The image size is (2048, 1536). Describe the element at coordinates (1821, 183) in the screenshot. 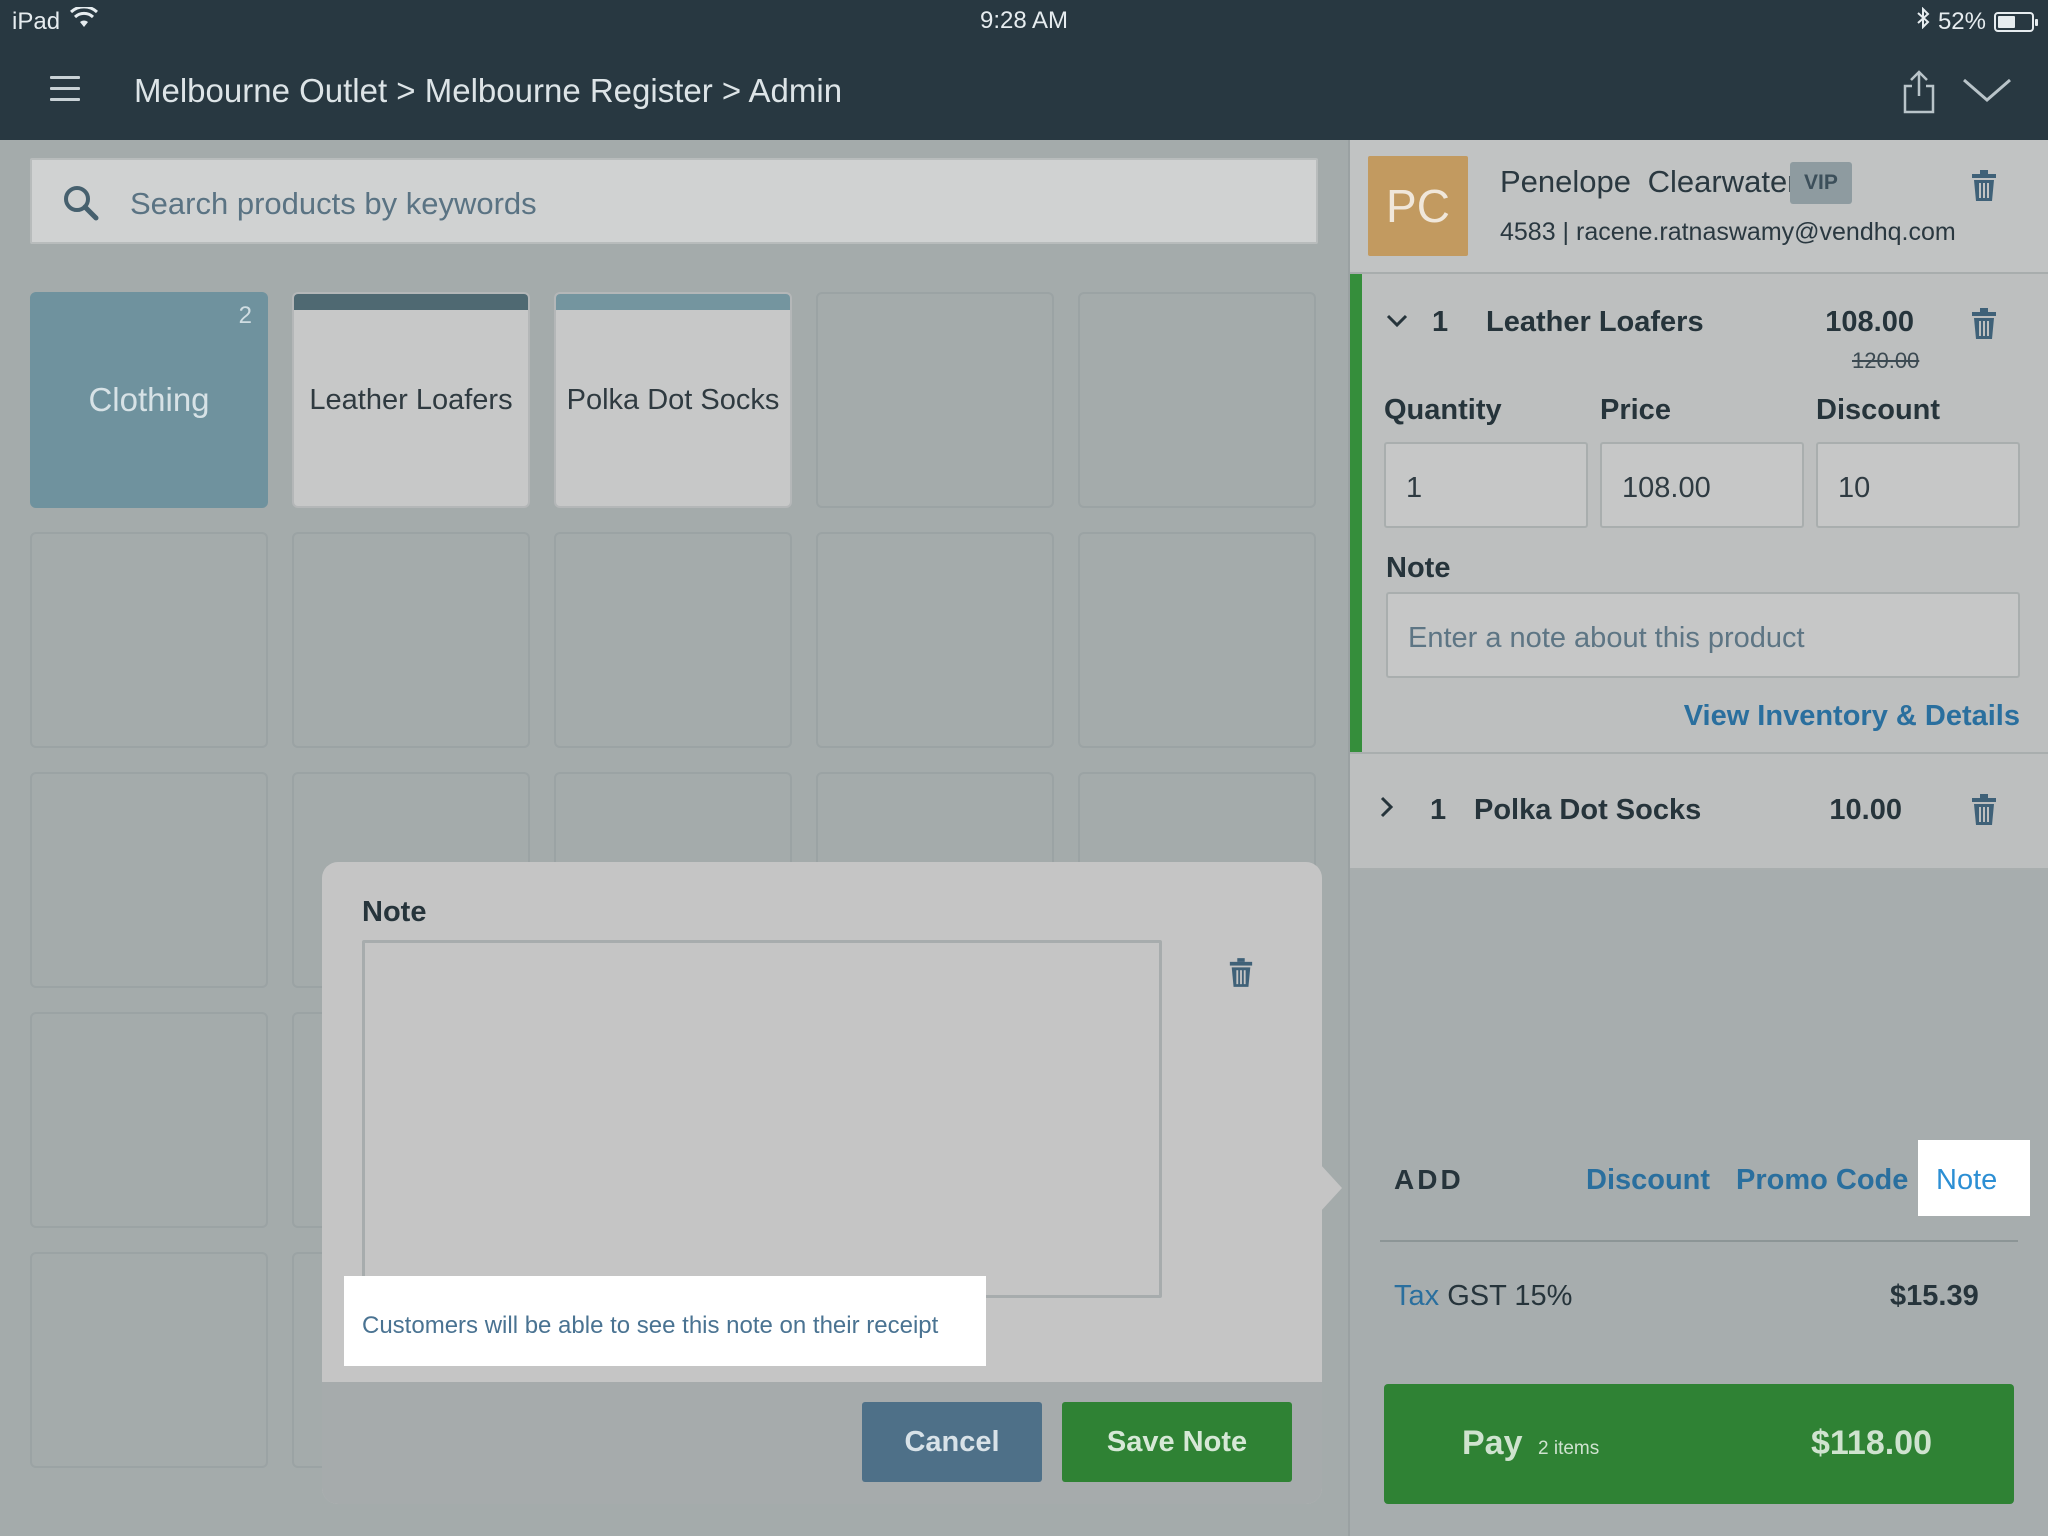

I see `vip-badge: VIP` at that location.